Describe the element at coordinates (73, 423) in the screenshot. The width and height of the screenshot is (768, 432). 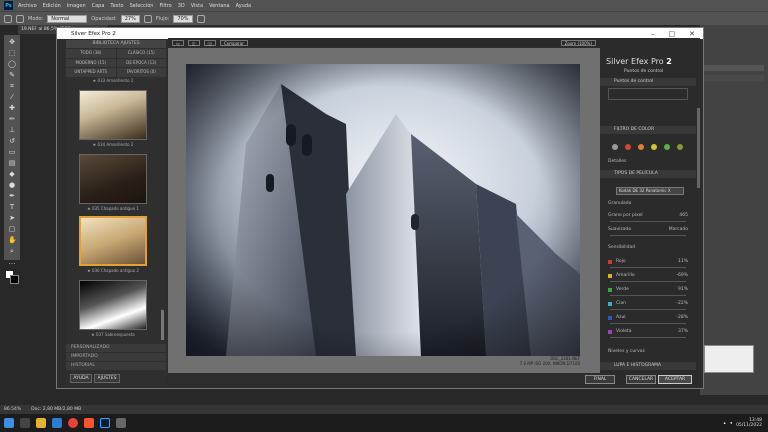
I see `chrome-icon` at that location.